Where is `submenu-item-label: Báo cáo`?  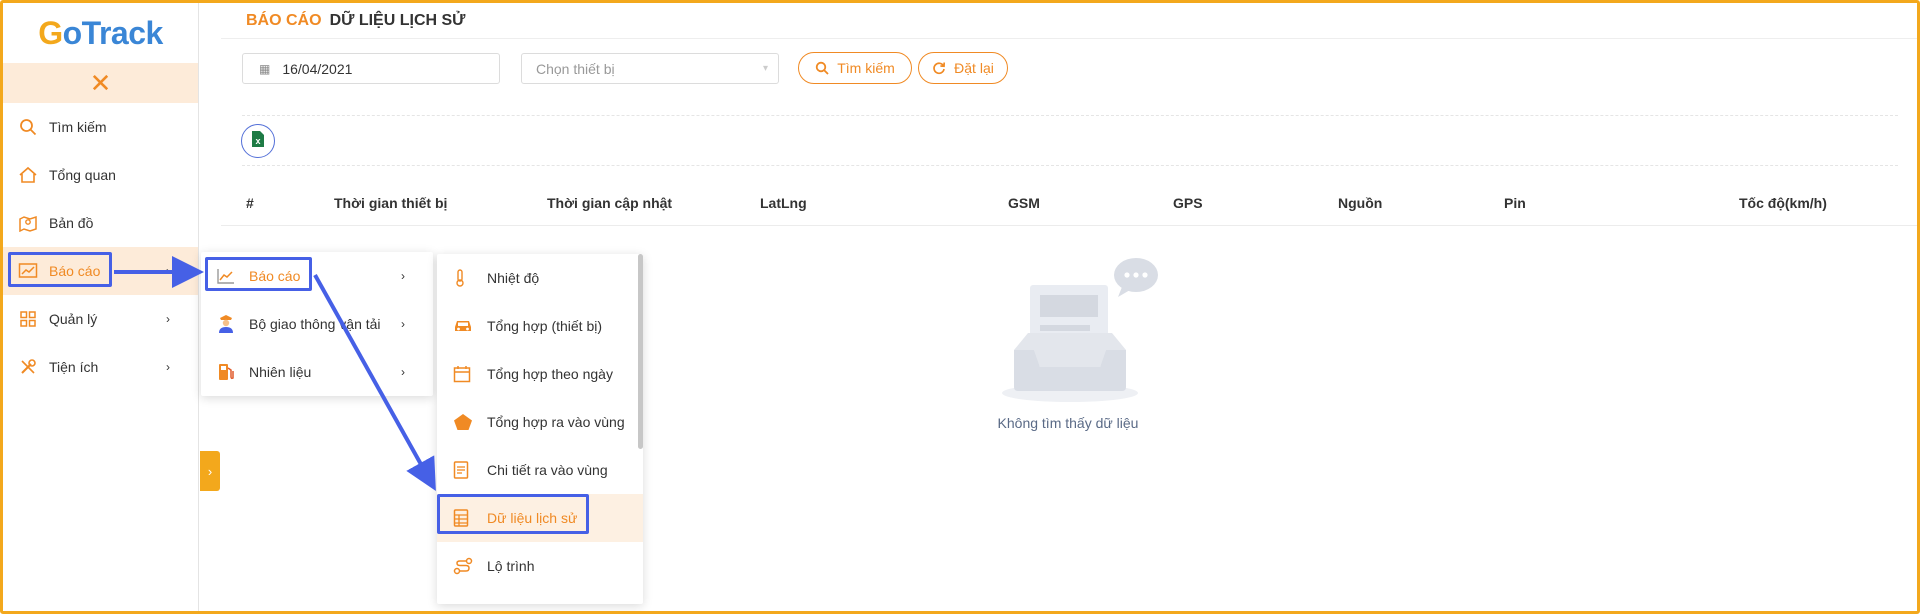
submenu-item-label: Báo cáo is located at coordinates (275, 276).